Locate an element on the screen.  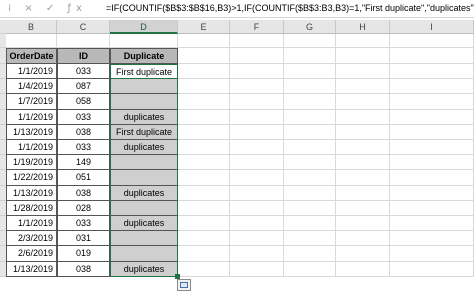
select-all-corner is located at coordinates (3, 27).